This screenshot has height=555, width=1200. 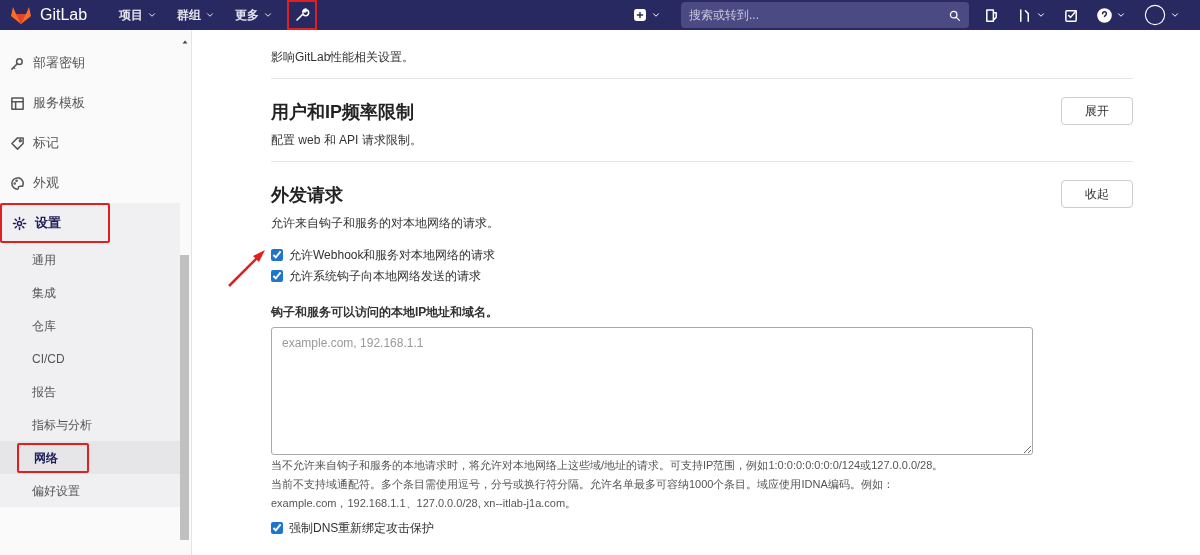 I want to click on user-menu, so click(x=1162, y=15).